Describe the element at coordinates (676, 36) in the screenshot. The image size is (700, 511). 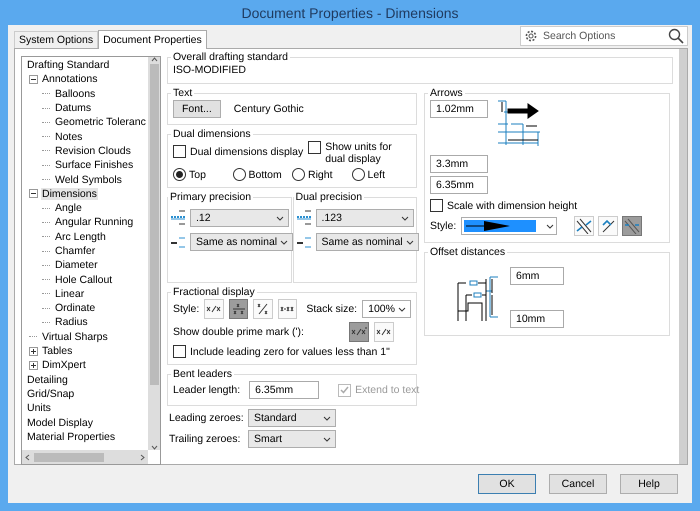
I see `search-icon` at that location.